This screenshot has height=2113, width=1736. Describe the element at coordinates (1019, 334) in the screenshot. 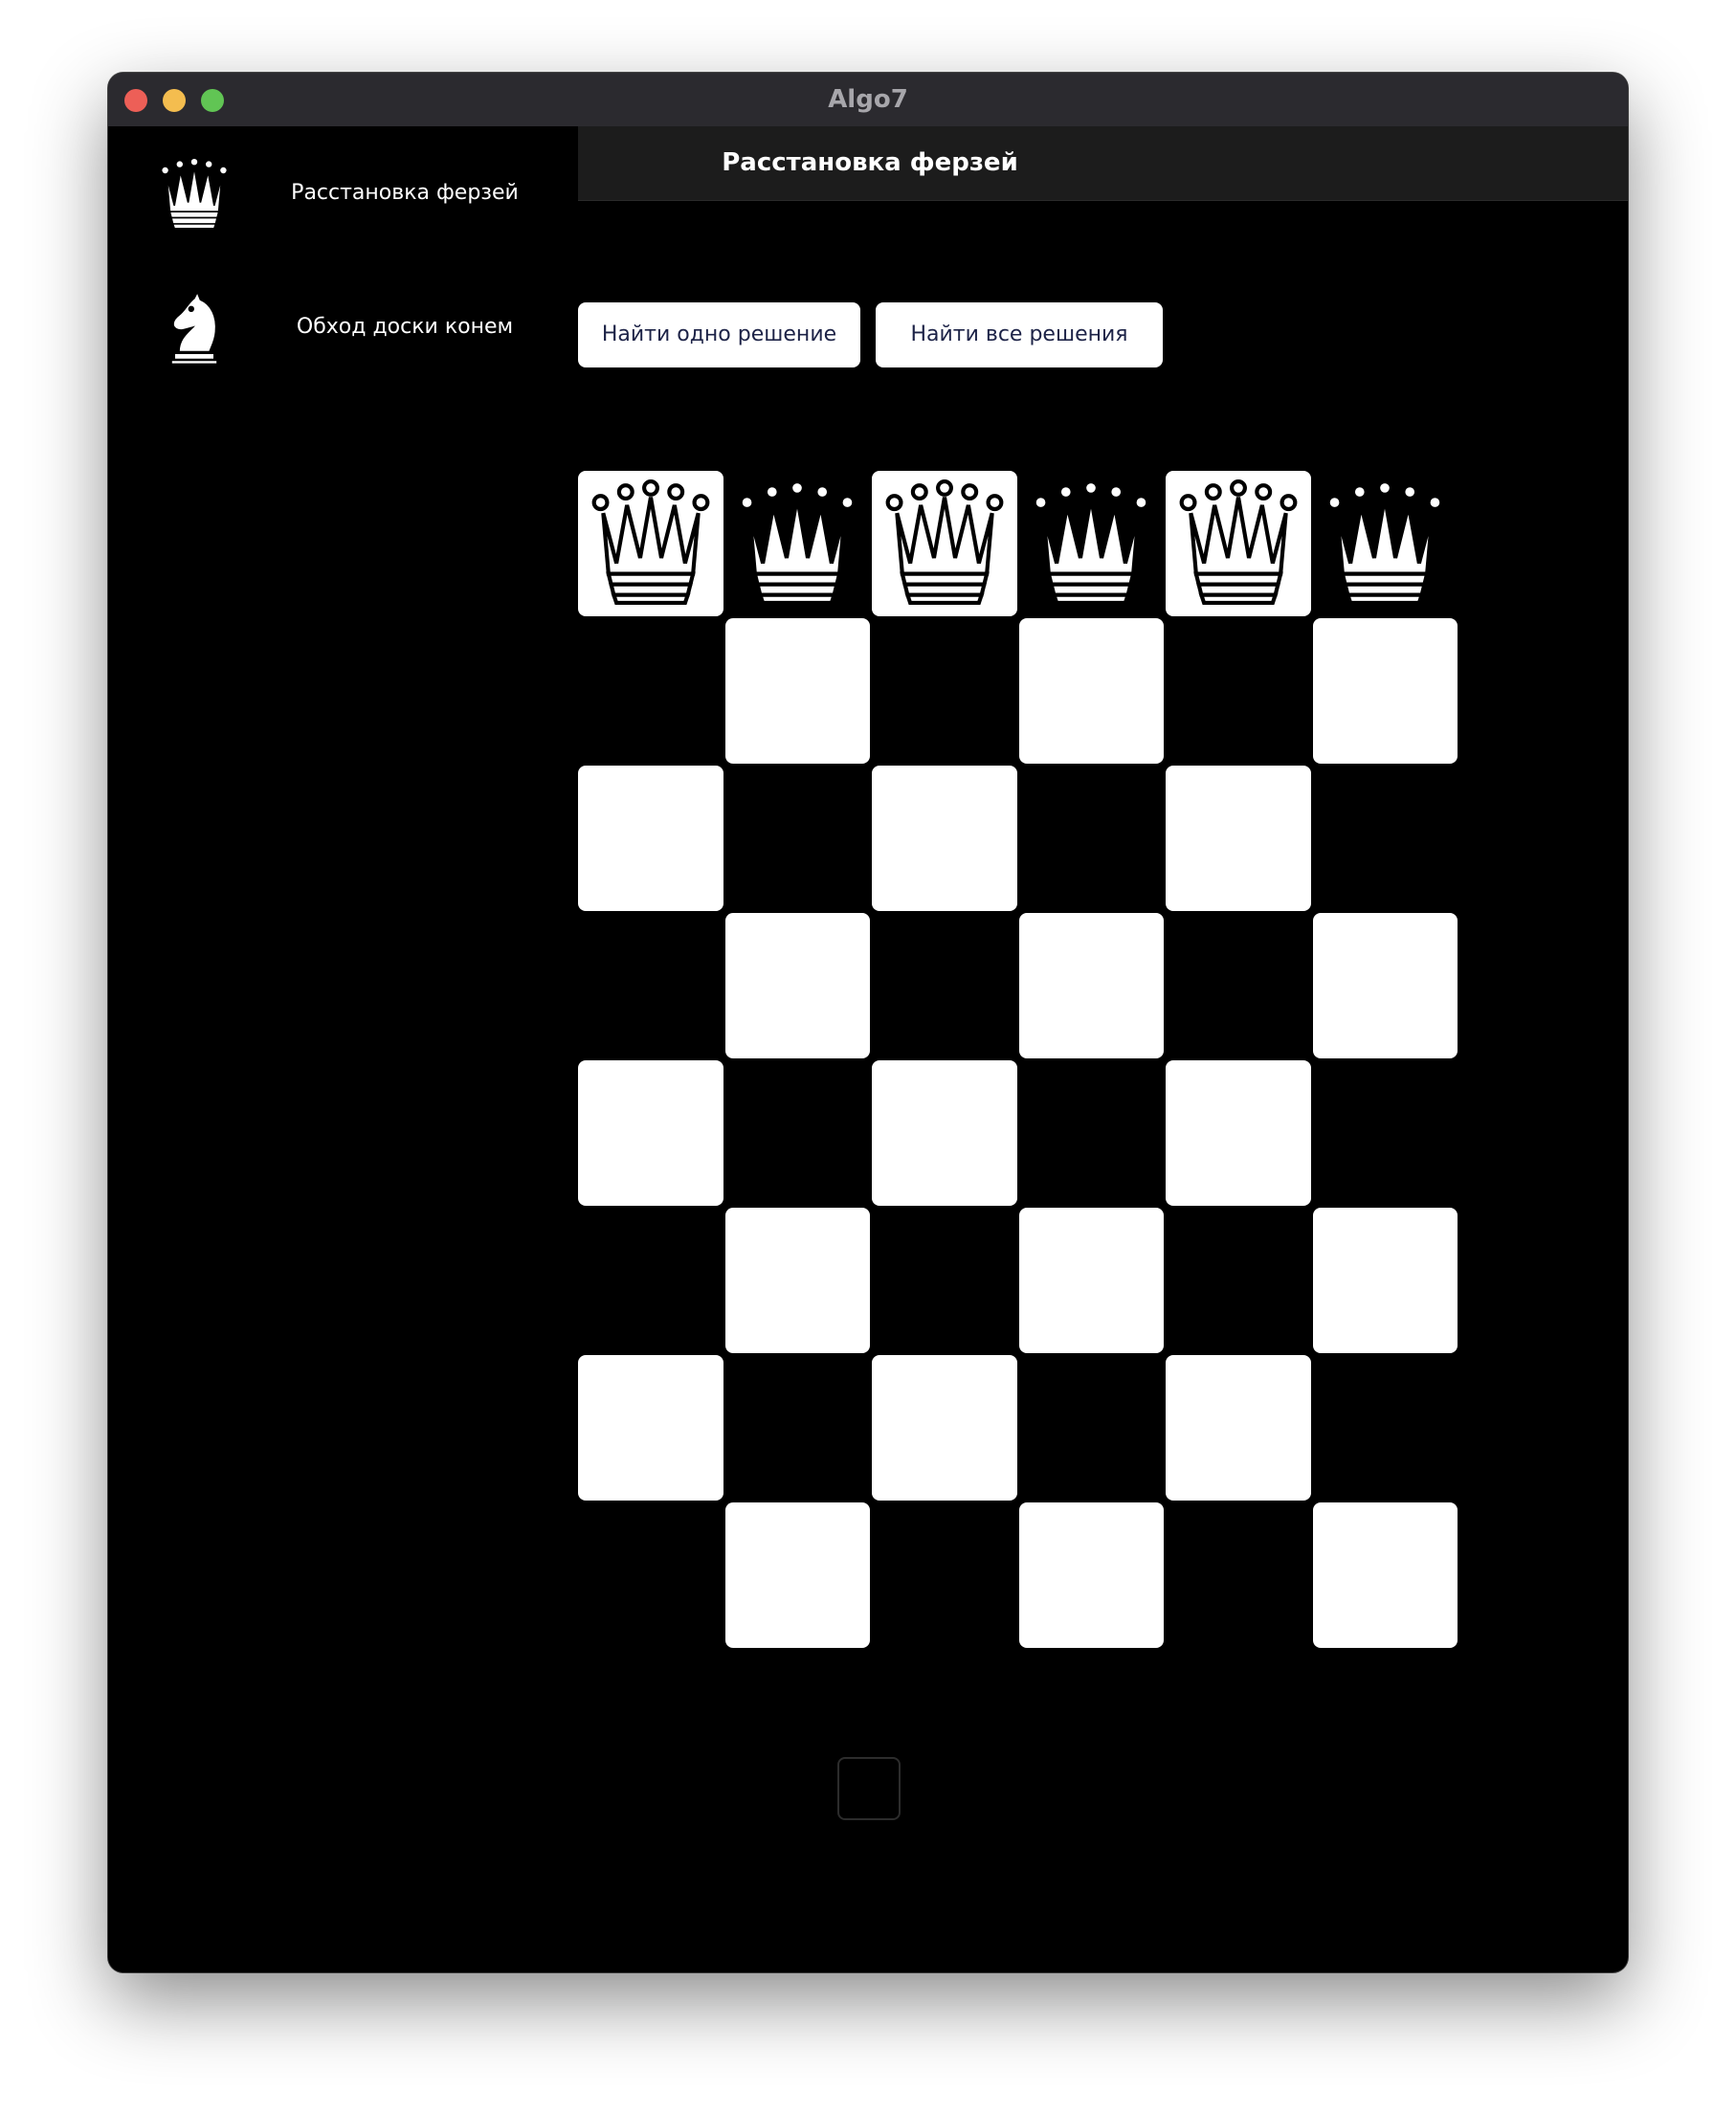

I see `find-all-solutions-button: Найти все решения` at that location.